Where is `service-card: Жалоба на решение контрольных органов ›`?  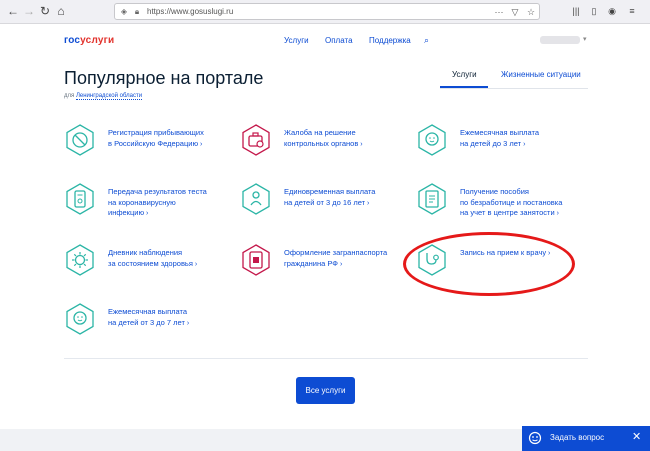 service-card: Жалоба на решение контрольных органов › is located at coordinates (325, 144).